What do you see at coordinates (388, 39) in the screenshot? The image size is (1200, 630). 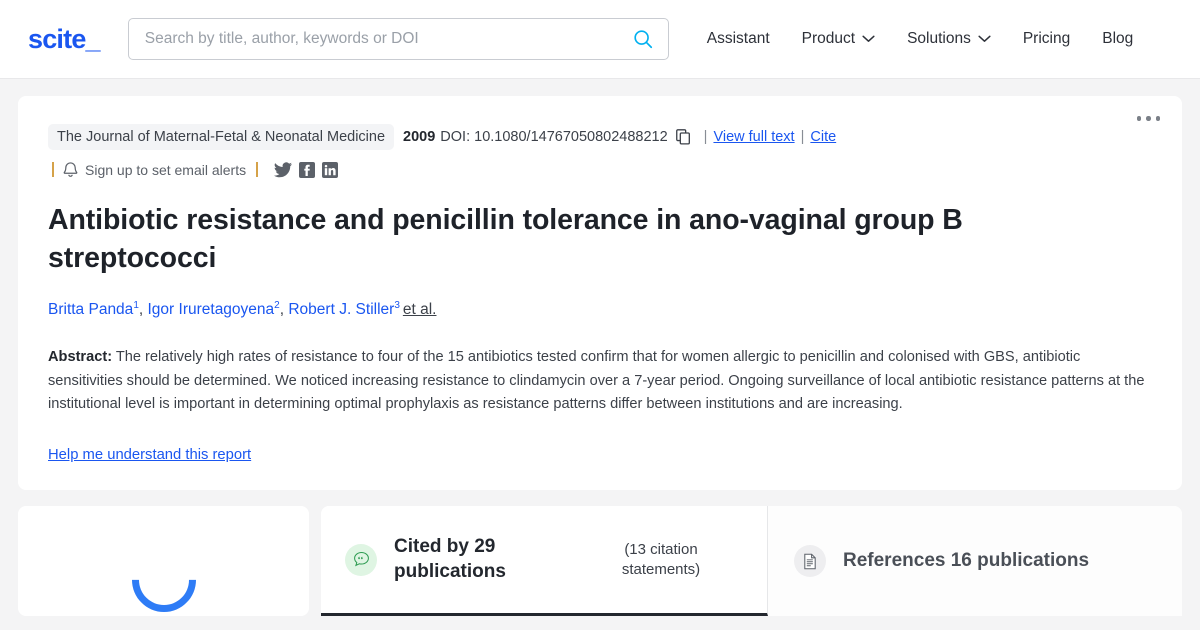 I see `search-input` at bounding box center [388, 39].